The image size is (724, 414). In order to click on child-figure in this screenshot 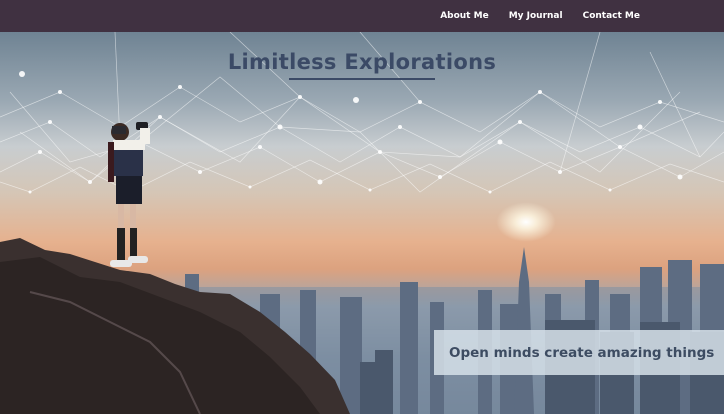, I will do `click(129, 194)`.